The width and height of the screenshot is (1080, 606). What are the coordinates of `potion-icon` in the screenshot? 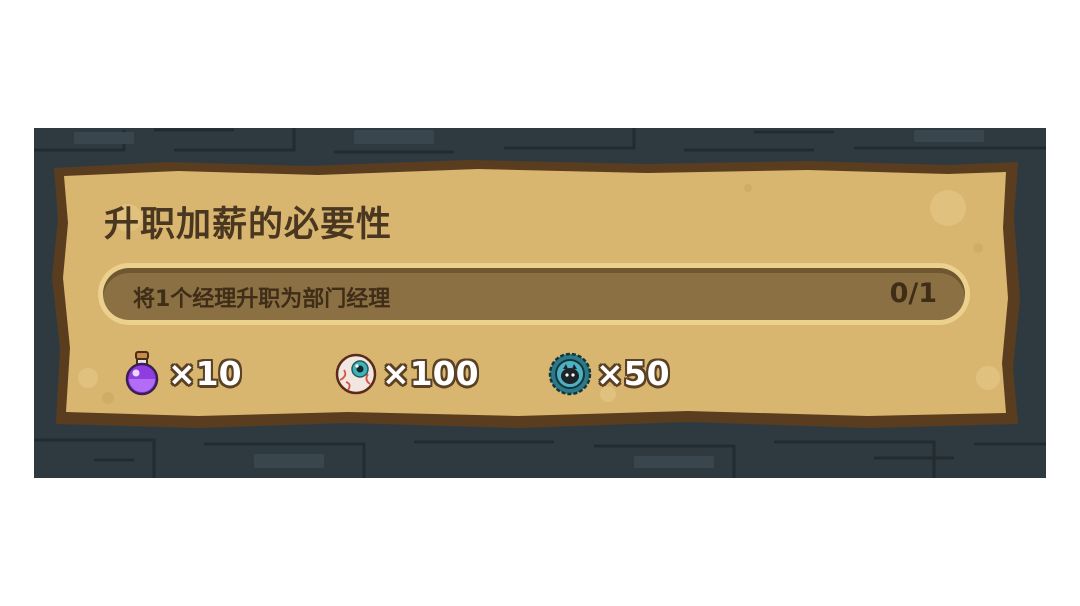 It's located at (142, 373).